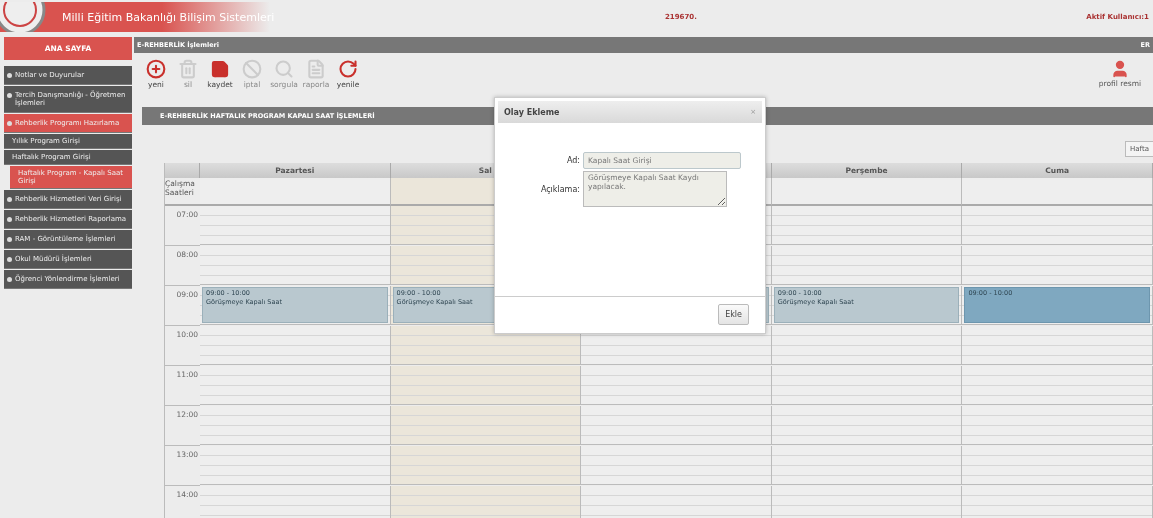  Describe the element at coordinates (733, 314) in the screenshot. I see `add-button: Ekle` at that location.